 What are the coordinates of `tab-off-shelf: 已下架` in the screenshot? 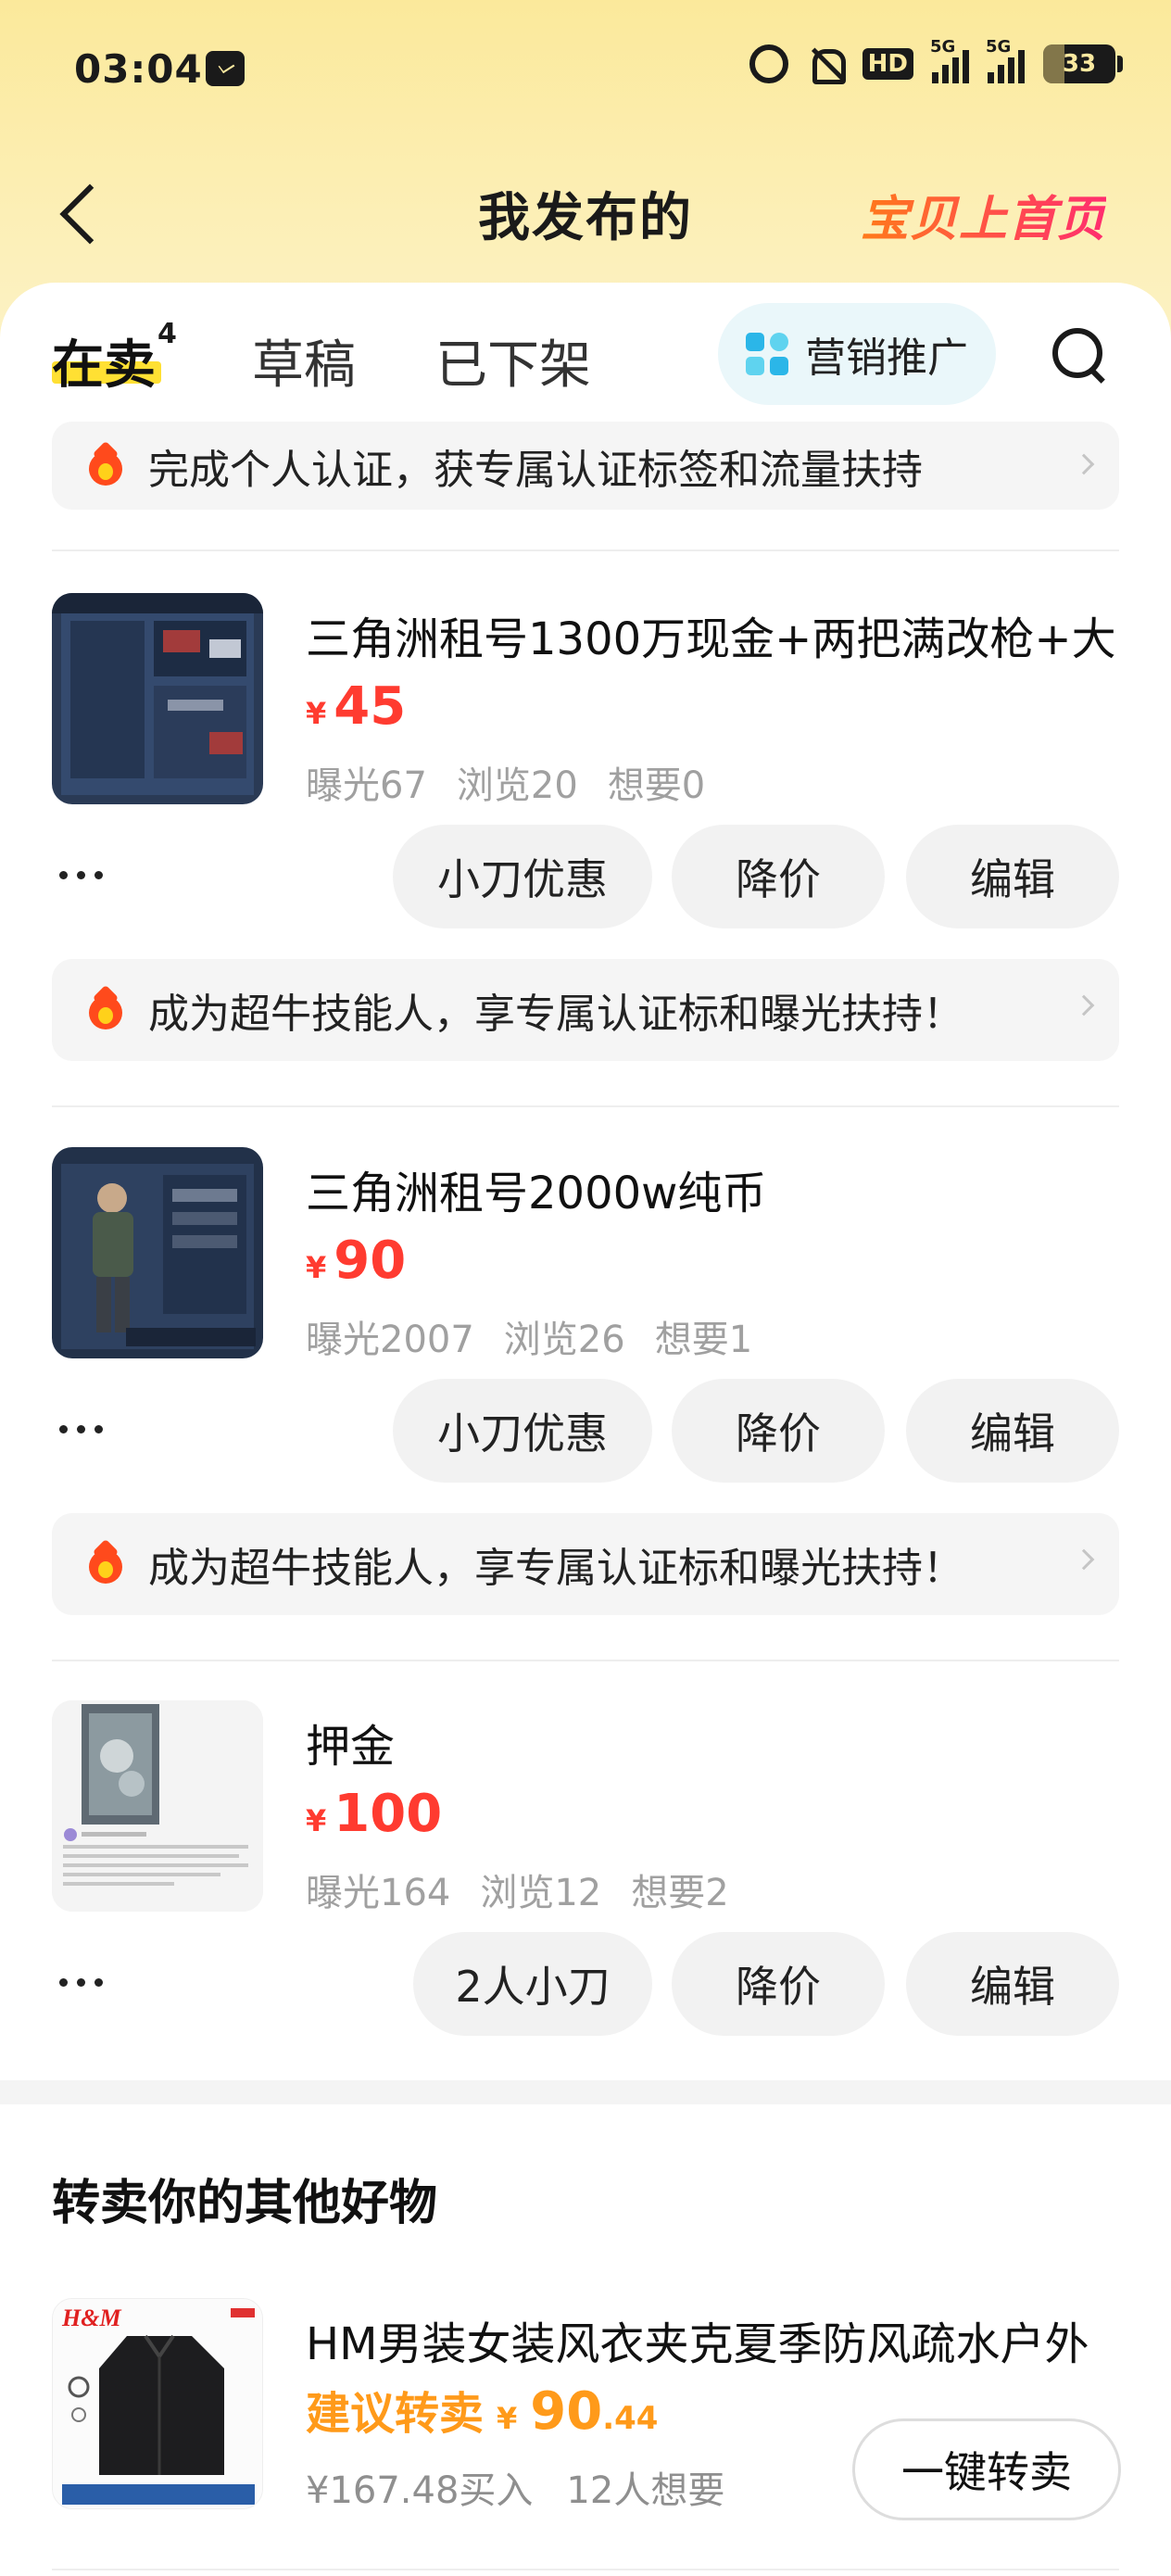 It's located at (513, 361).